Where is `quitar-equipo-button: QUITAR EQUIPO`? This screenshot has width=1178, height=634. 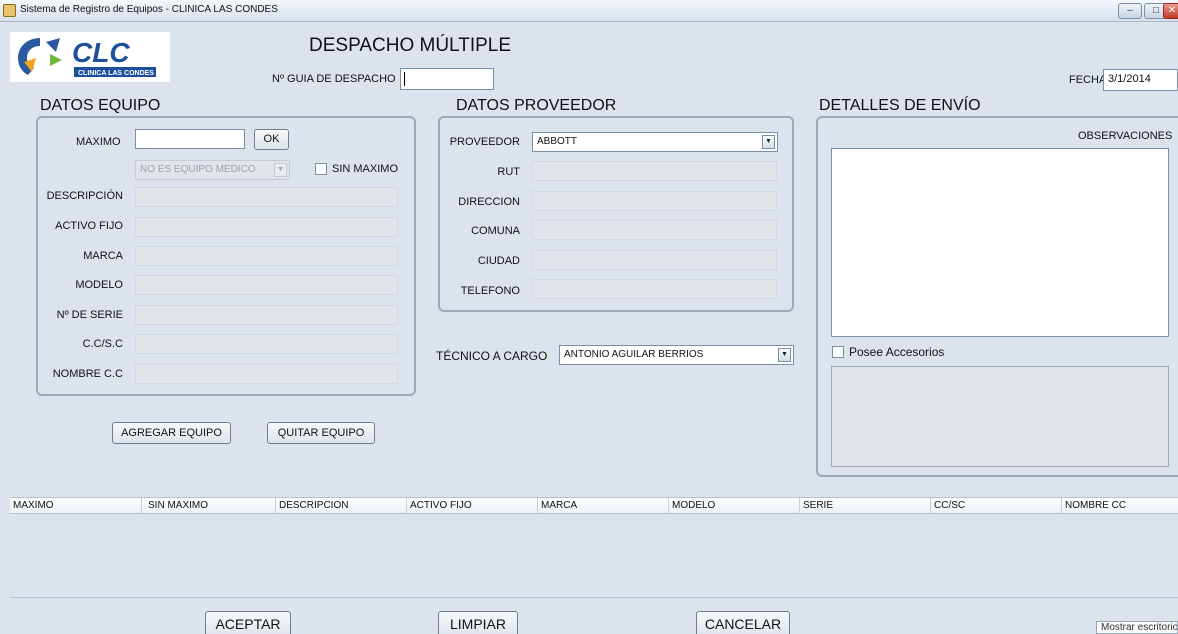 quitar-equipo-button: QUITAR EQUIPO is located at coordinates (321, 433).